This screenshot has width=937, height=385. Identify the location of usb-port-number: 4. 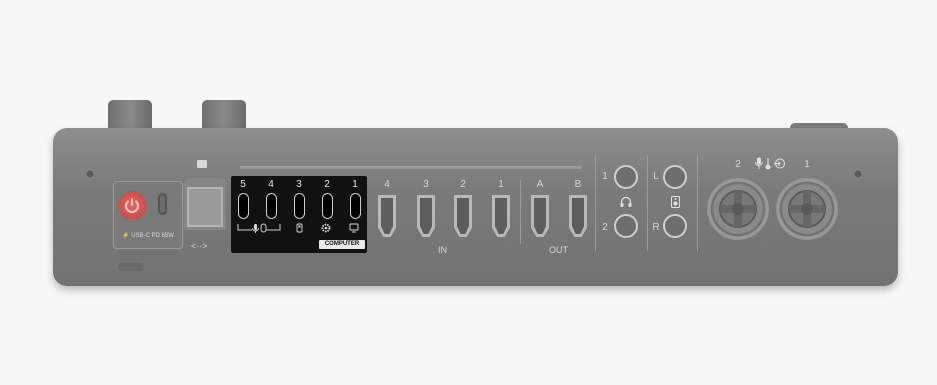
(271, 184).